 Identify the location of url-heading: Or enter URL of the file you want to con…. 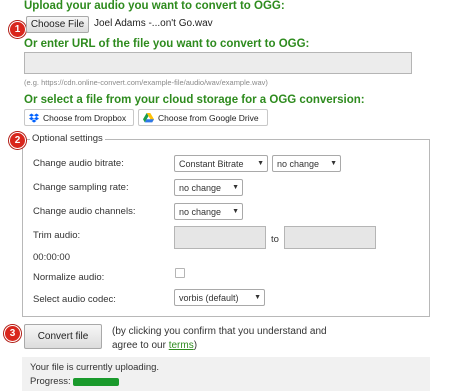
(167, 44).